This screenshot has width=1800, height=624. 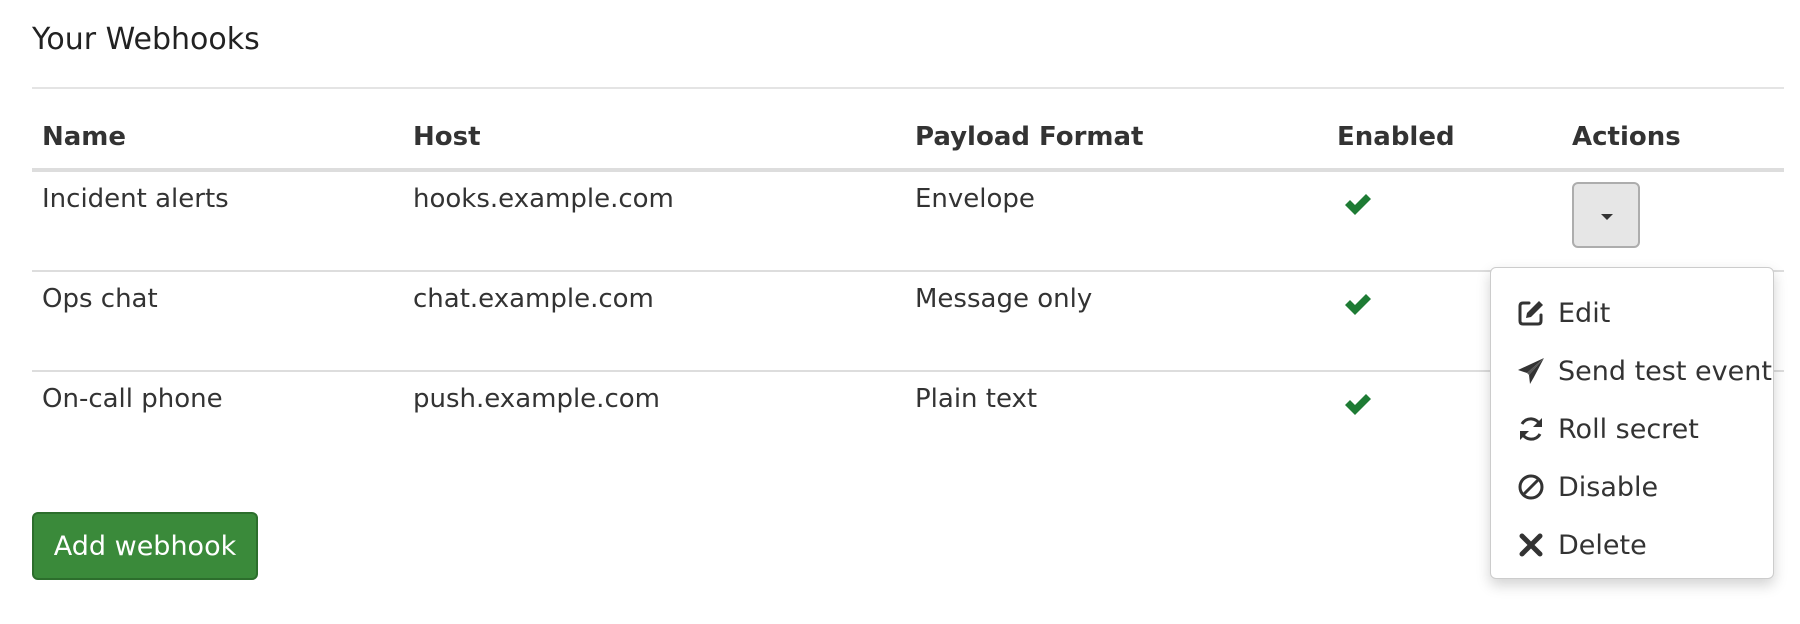 What do you see at coordinates (1608, 487) in the screenshot?
I see `menu-item-label: Disable` at bounding box center [1608, 487].